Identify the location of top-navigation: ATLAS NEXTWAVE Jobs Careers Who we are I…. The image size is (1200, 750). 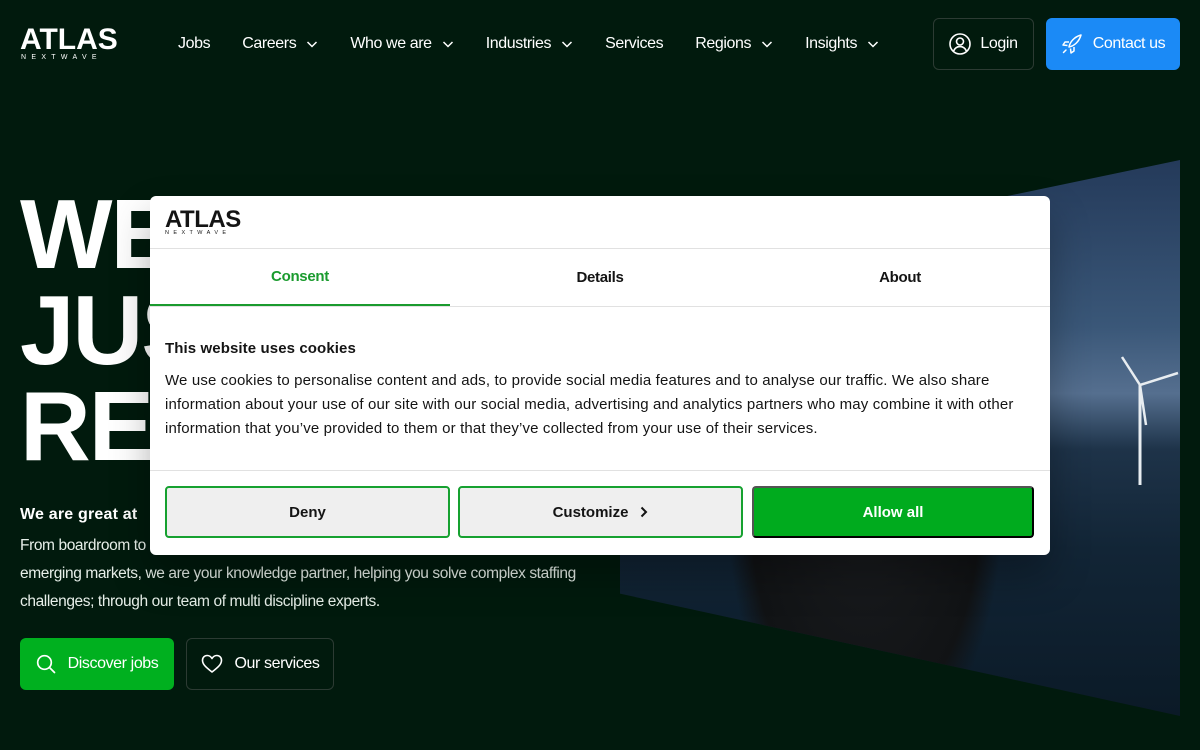
(600, 44).